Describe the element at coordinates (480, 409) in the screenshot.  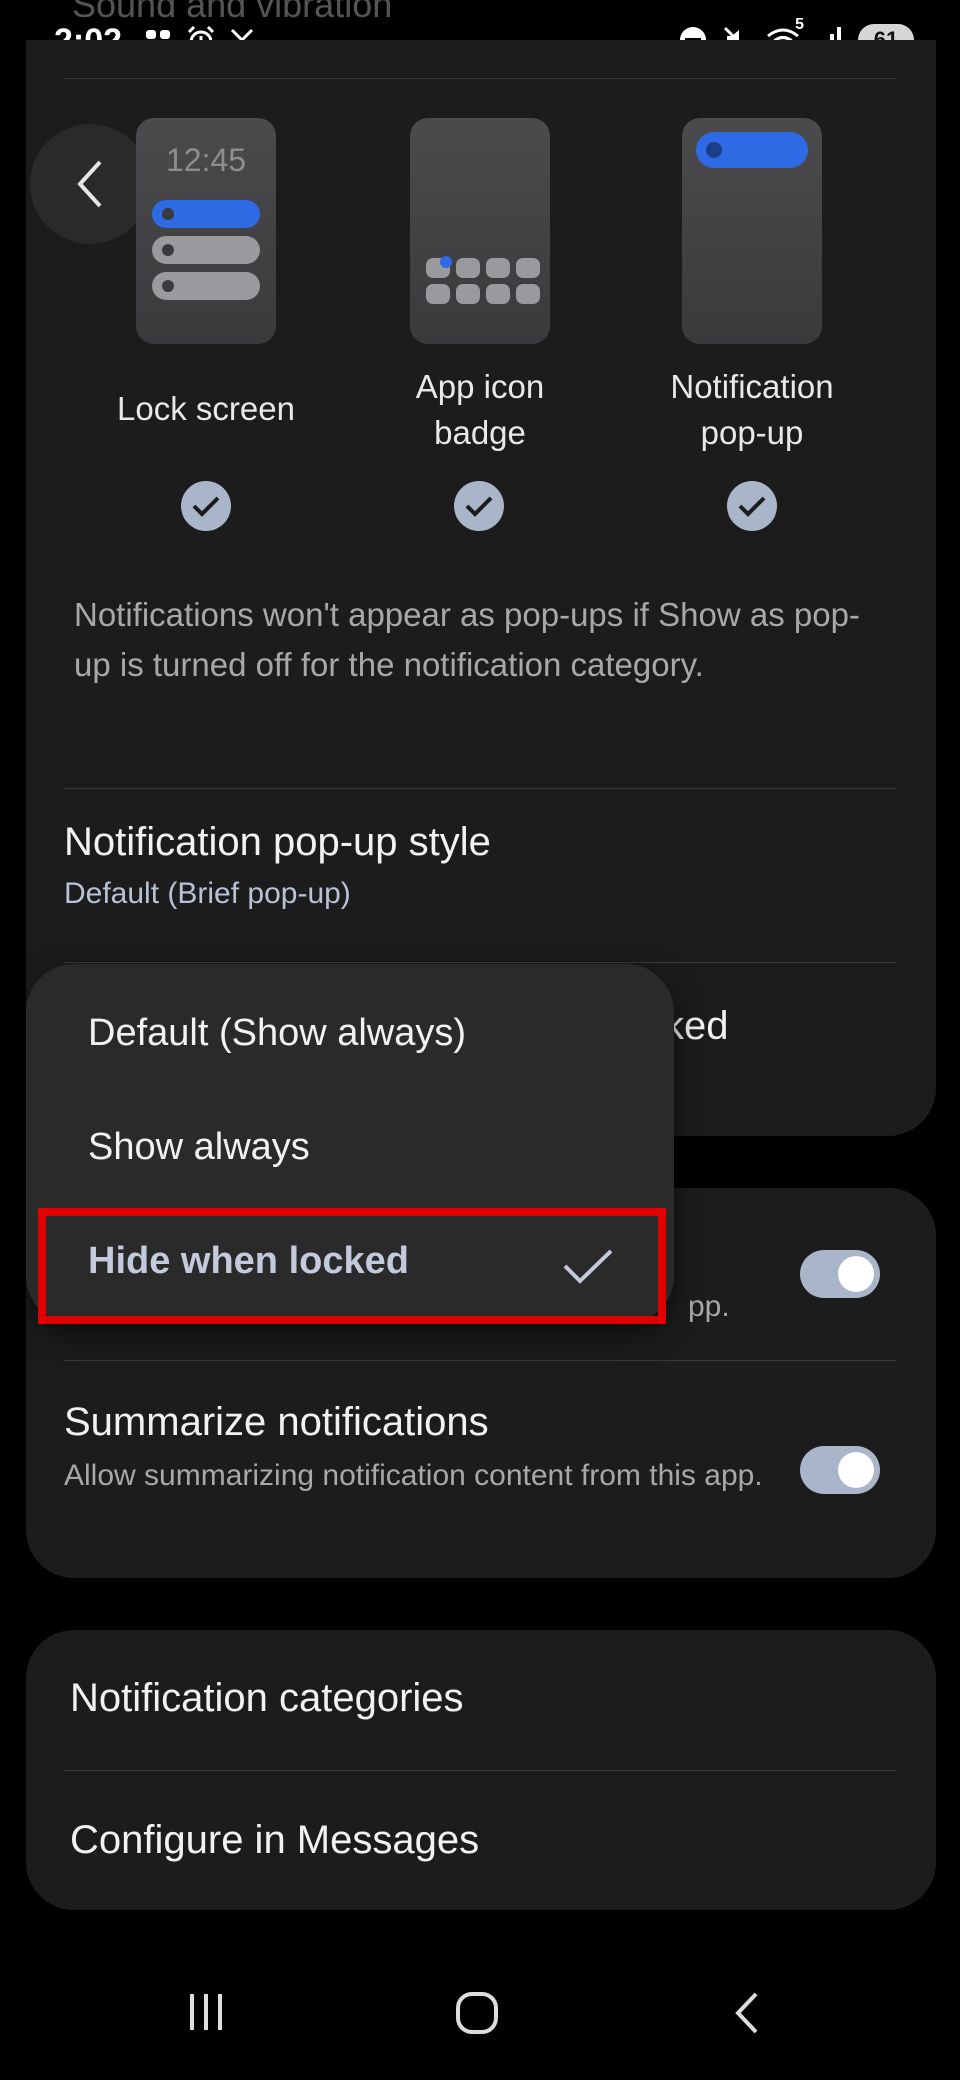
I see `app-icon-badge-label: App icon badge` at that location.